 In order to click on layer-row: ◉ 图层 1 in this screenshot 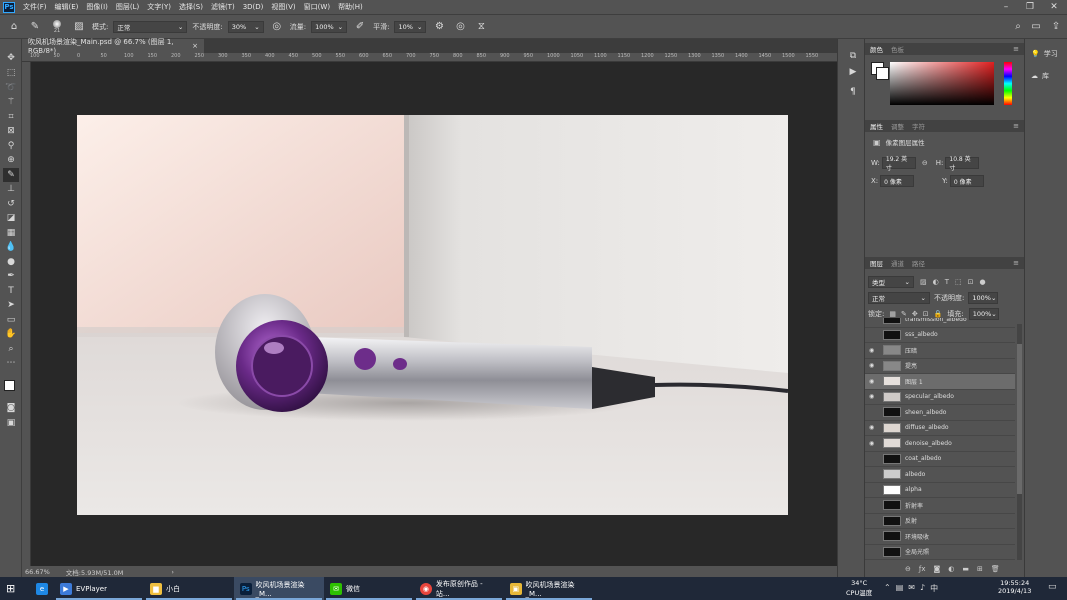, I will do `click(940, 382)`.